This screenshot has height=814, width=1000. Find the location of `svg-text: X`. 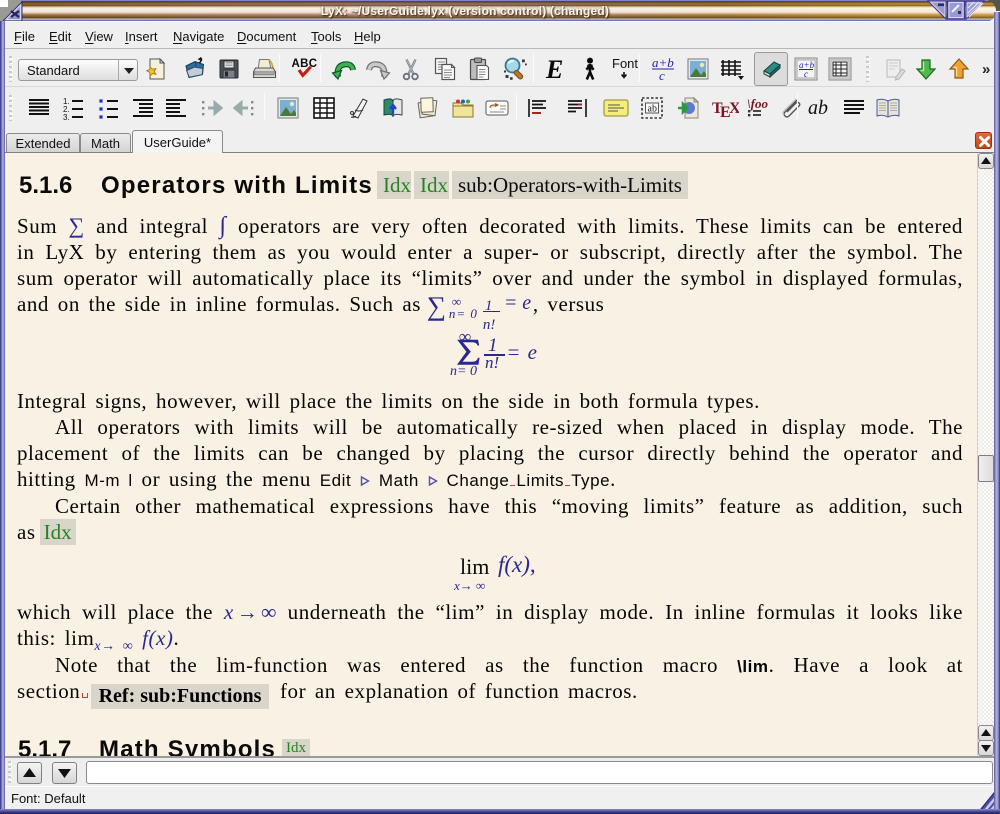

svg-text: X is located at coordinates (734, 108).